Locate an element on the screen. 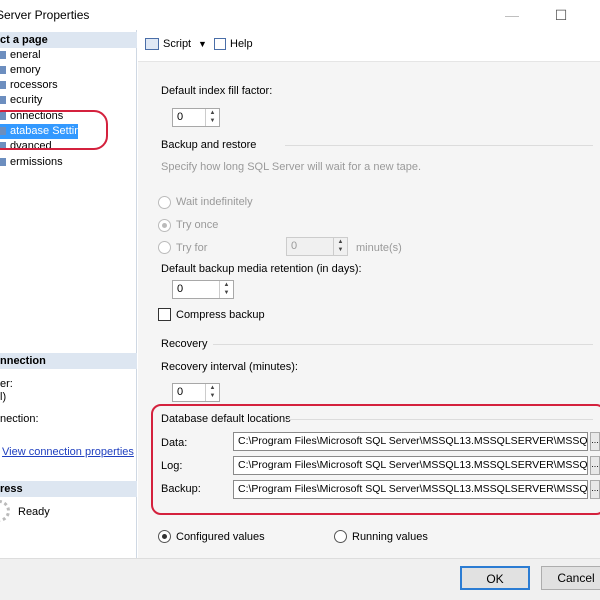 This screenshot has height=600, width=600. configured-values-radio is located at coordinates (164, 536).